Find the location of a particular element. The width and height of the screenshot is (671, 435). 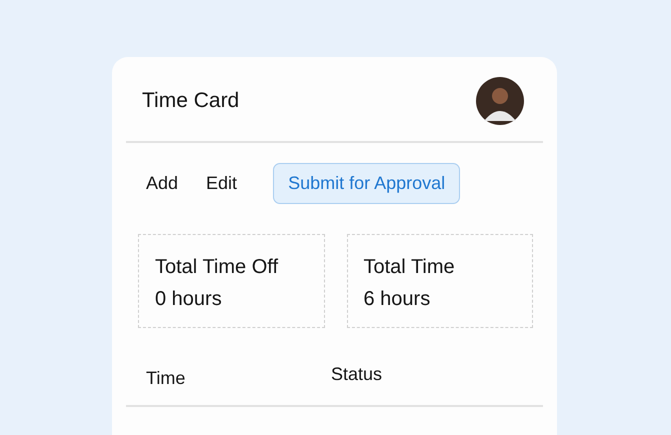

submit-button: Submit for Approval is located at coordinates (366, 183).